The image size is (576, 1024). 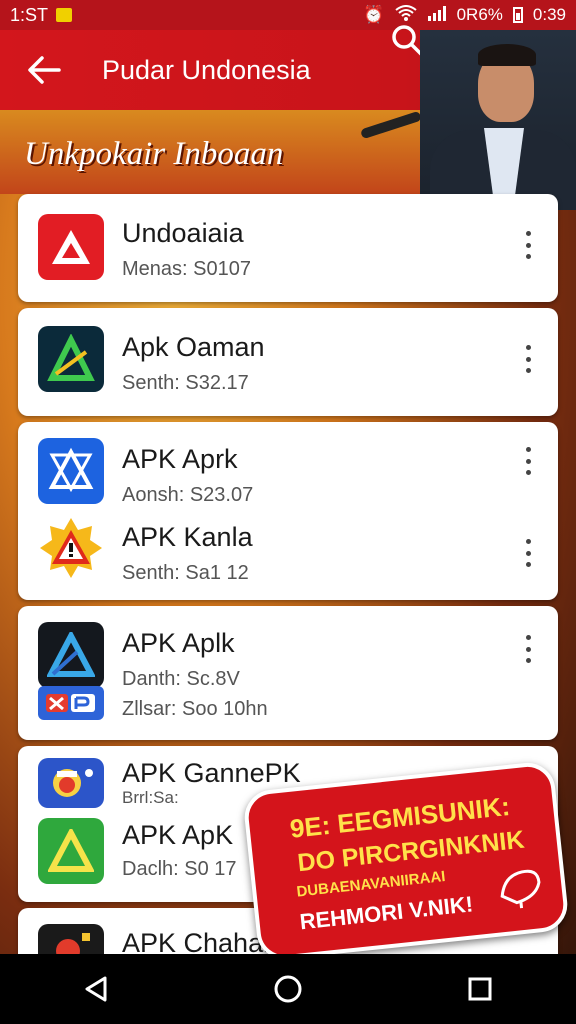 I want to click on app-meta: Zllsar: Soo 10hn, so click(x=195, y=709).